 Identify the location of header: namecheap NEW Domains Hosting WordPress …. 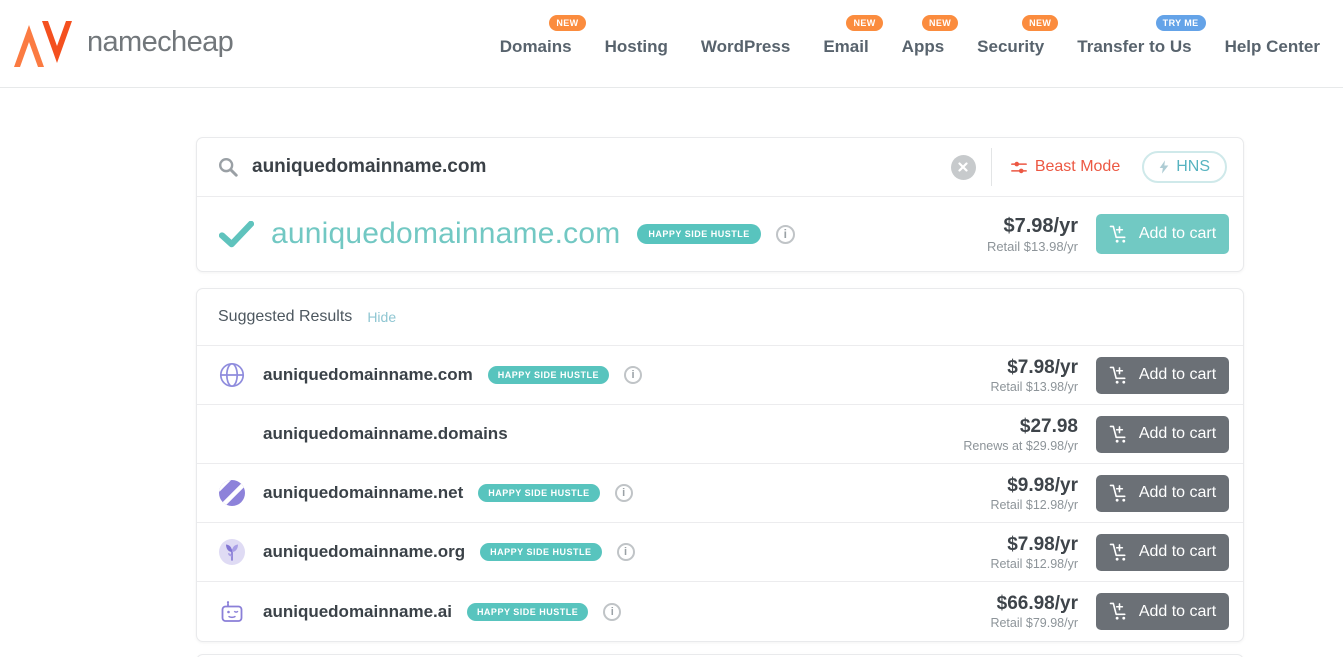
(671, 44).